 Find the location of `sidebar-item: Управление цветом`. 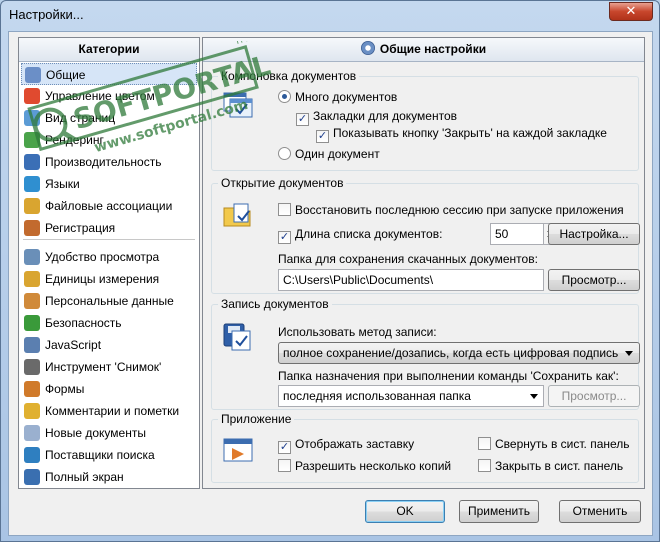

sidebar-item: Управление цветом is located at coordinates (109, 96).